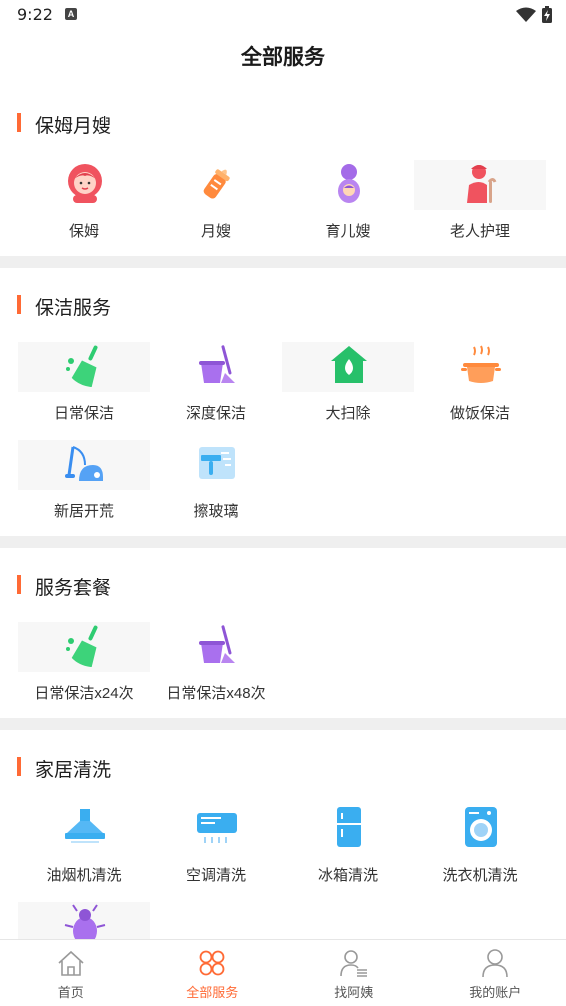 This screenshot has height=1006, width=566. Describe the element at coordinates (348, 231) in the screenshot. I see `service-label: 育儿嫂` at that location.